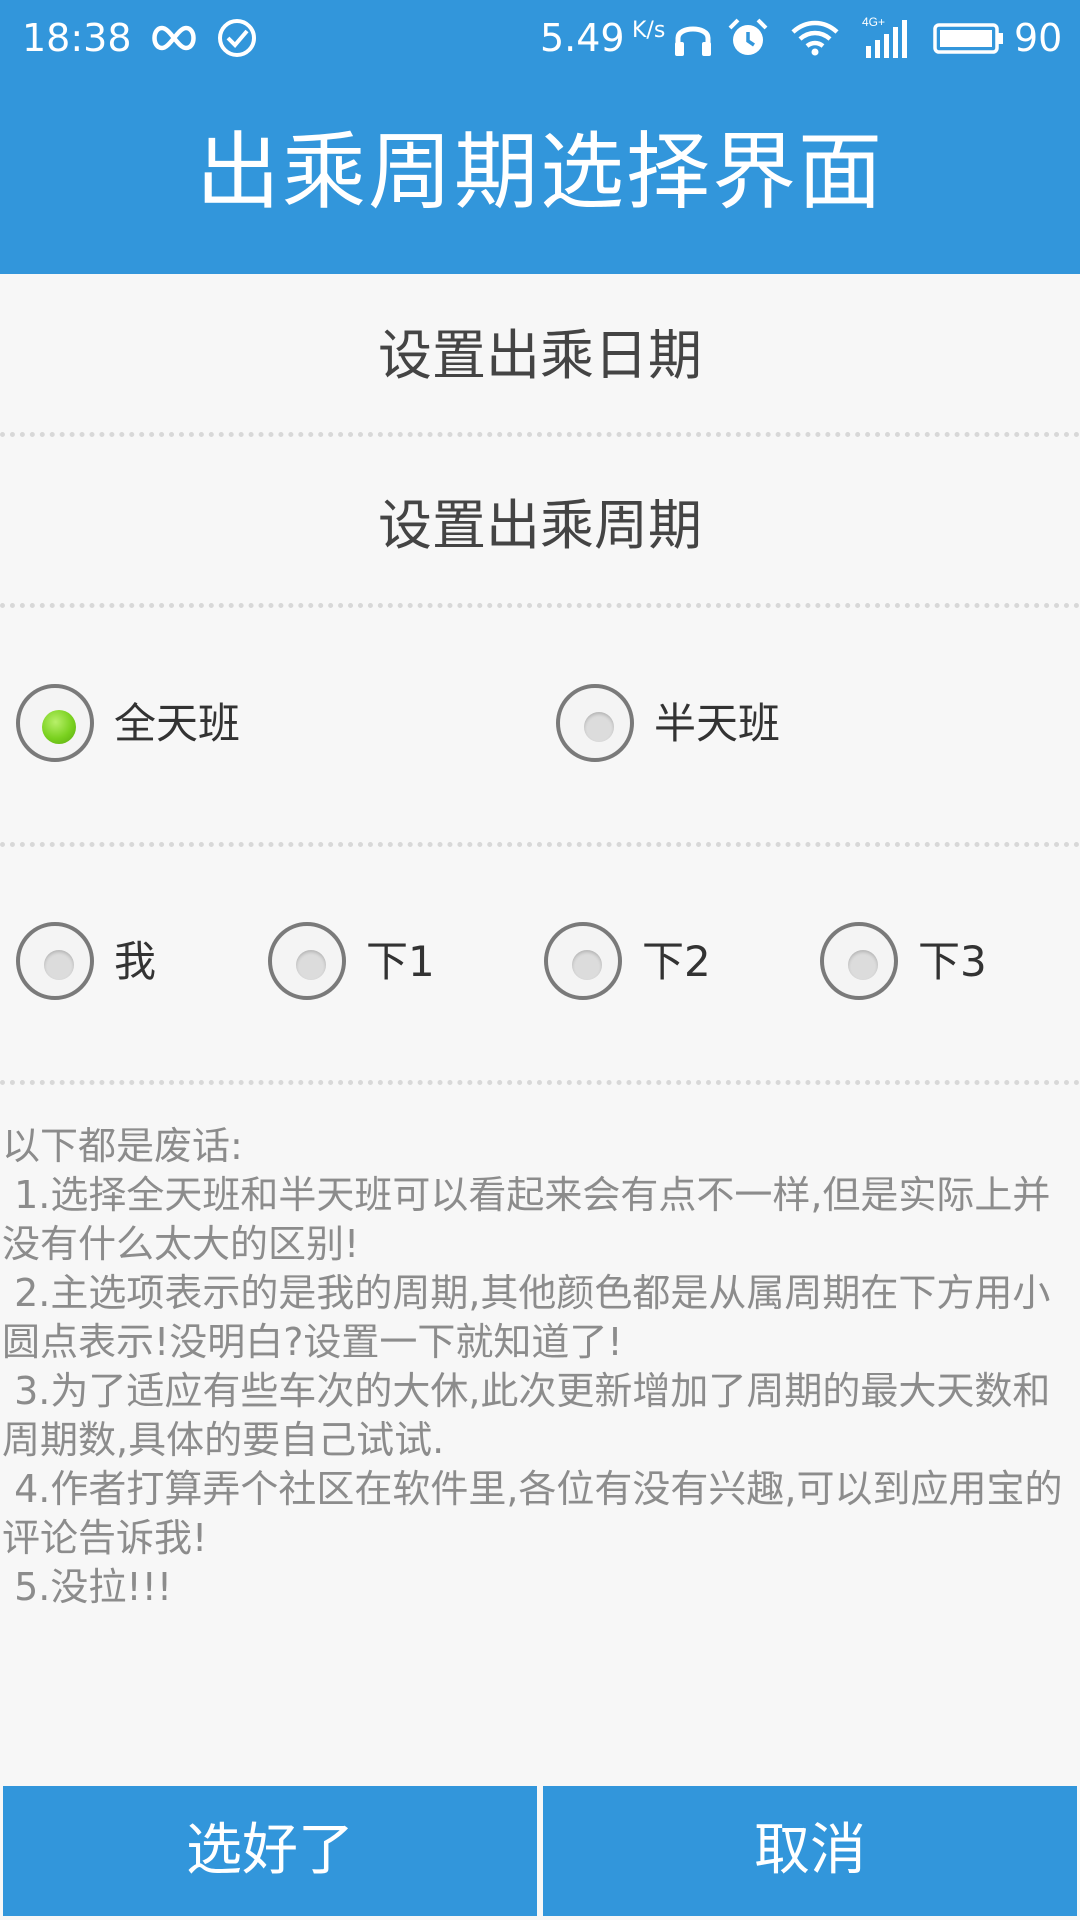 The image size is (1080, 1920). Describe the element at coordinates (952, 961) in the screenshot. I see `radio-label: 下3` at that location.